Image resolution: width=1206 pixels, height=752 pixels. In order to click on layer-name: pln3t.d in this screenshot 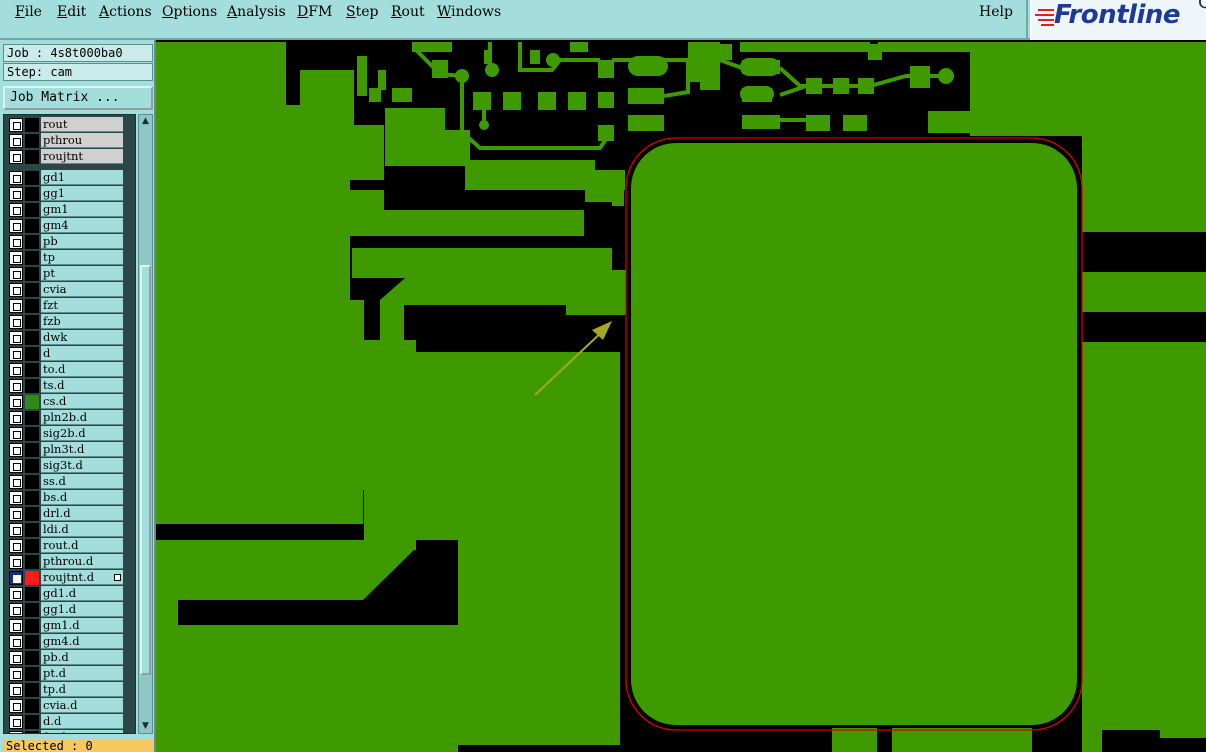, I will do `click(82, 449)`.